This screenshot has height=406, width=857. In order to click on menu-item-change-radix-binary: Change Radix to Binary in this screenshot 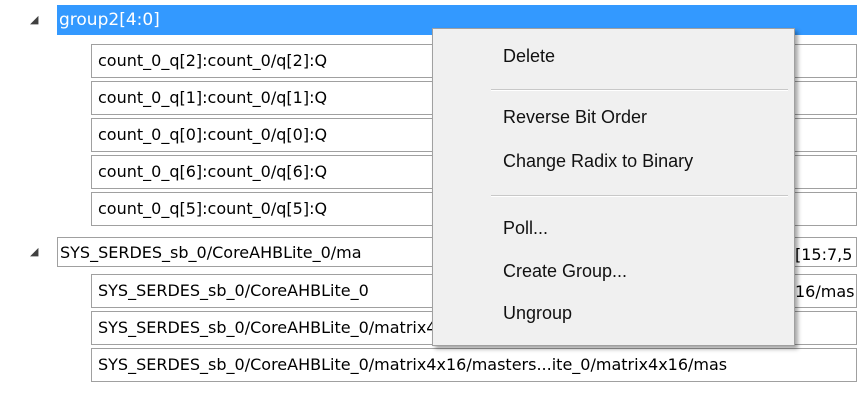, I will do `click(598, 161)`.